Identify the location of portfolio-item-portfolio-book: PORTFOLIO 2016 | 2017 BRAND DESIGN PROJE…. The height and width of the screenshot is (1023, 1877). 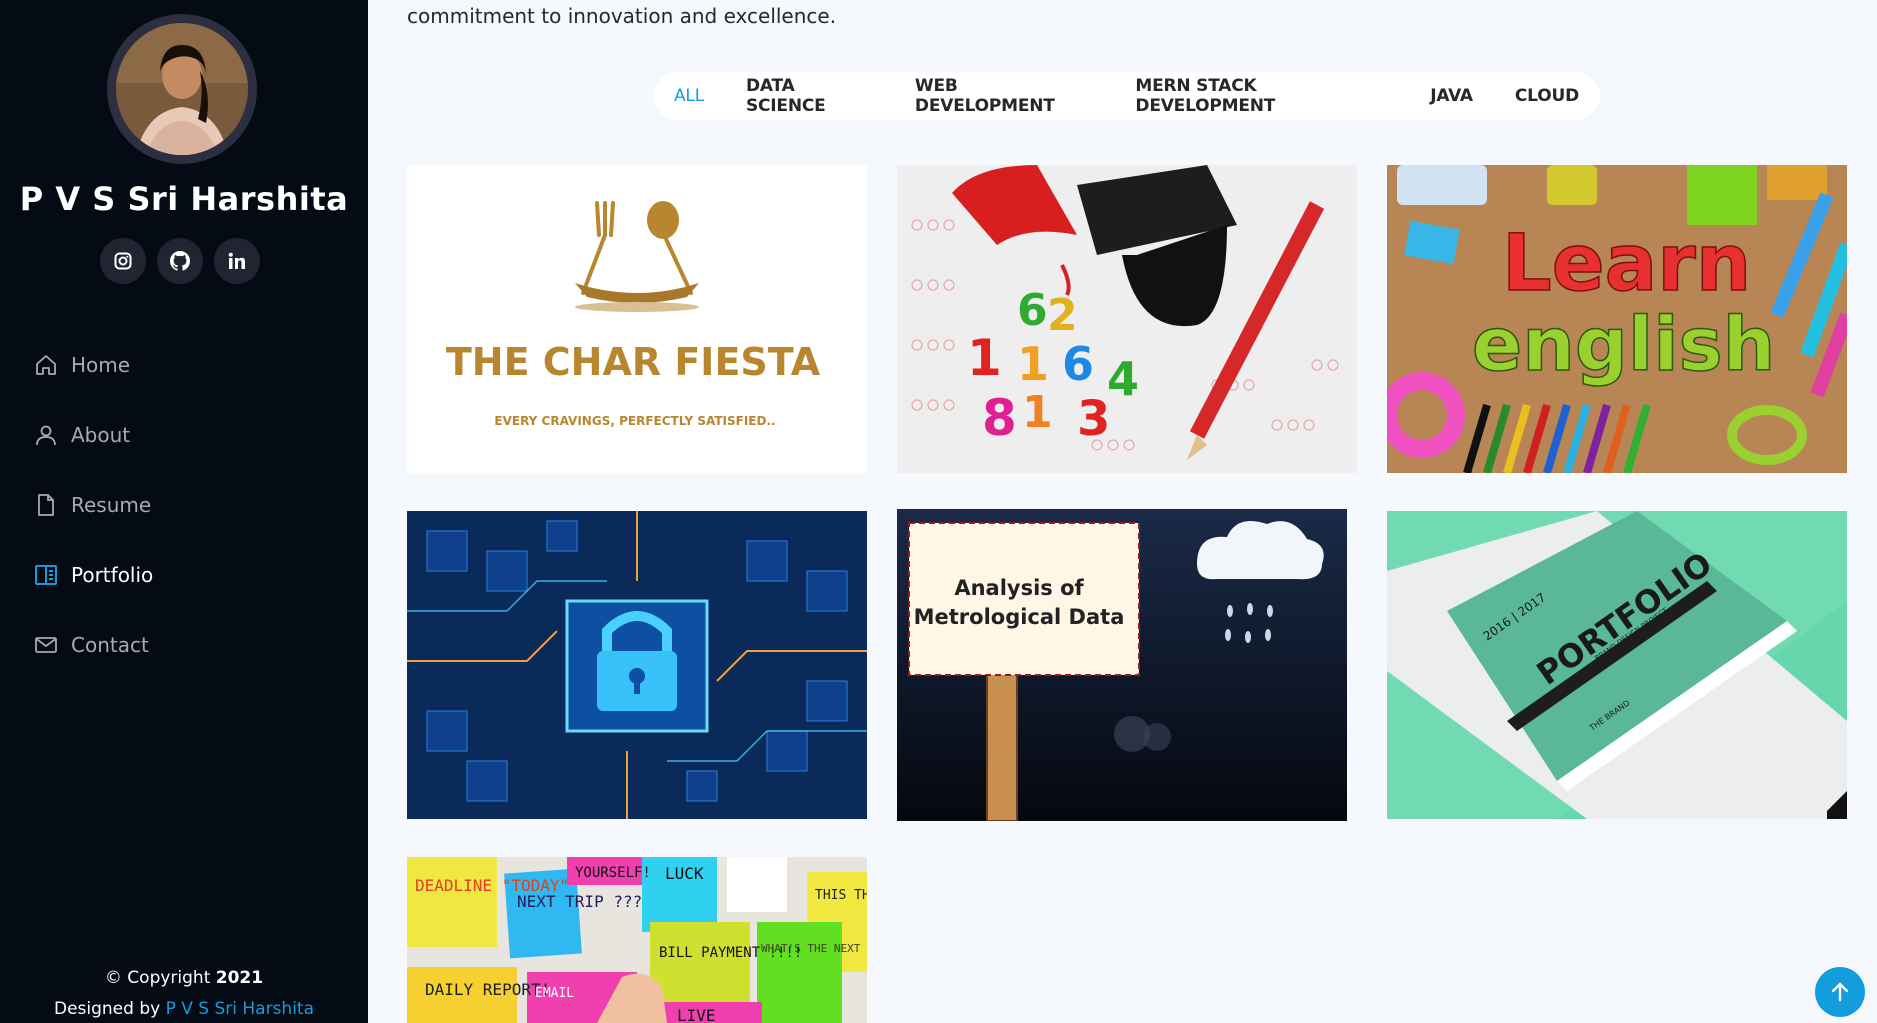
(1617, 665).